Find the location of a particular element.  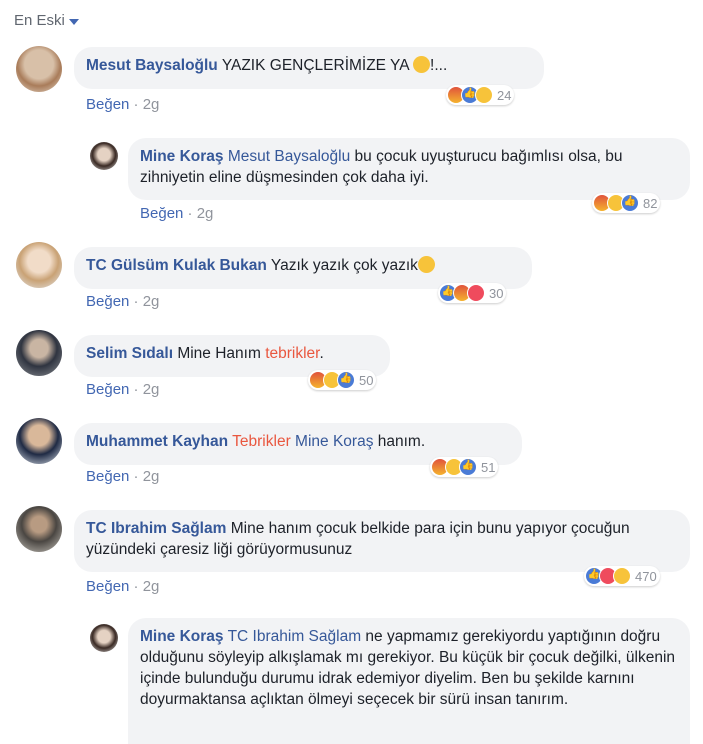

comment-highlight: Tebrikler is located at coordinates (261, 441).